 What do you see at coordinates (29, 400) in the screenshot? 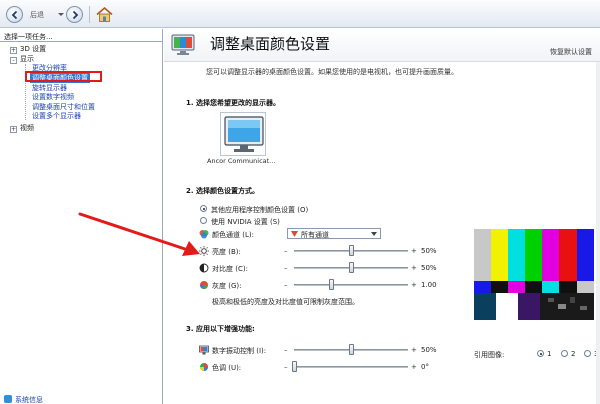
I see `system-info-label: 系统信息` at bounding box center [29, 400].